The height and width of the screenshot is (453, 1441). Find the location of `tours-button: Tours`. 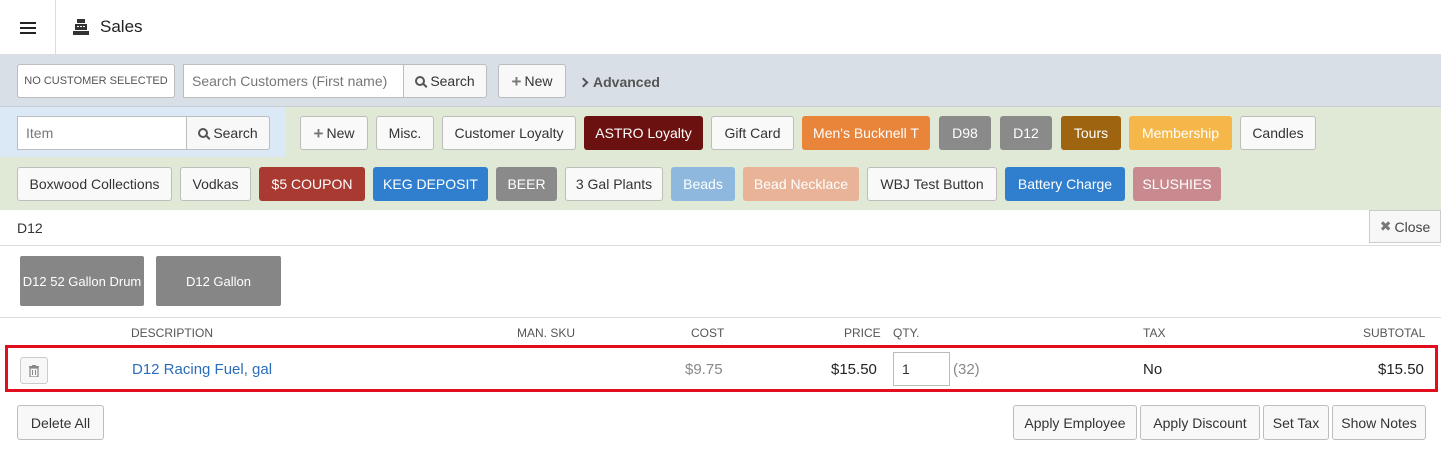

tours-button: Tours is located at coordinates (1091, 133).